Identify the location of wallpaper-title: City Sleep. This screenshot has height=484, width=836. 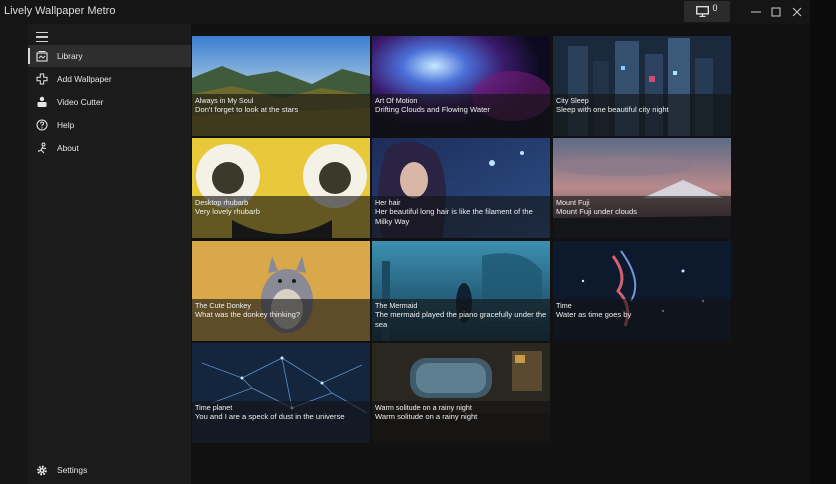
(572, 100).